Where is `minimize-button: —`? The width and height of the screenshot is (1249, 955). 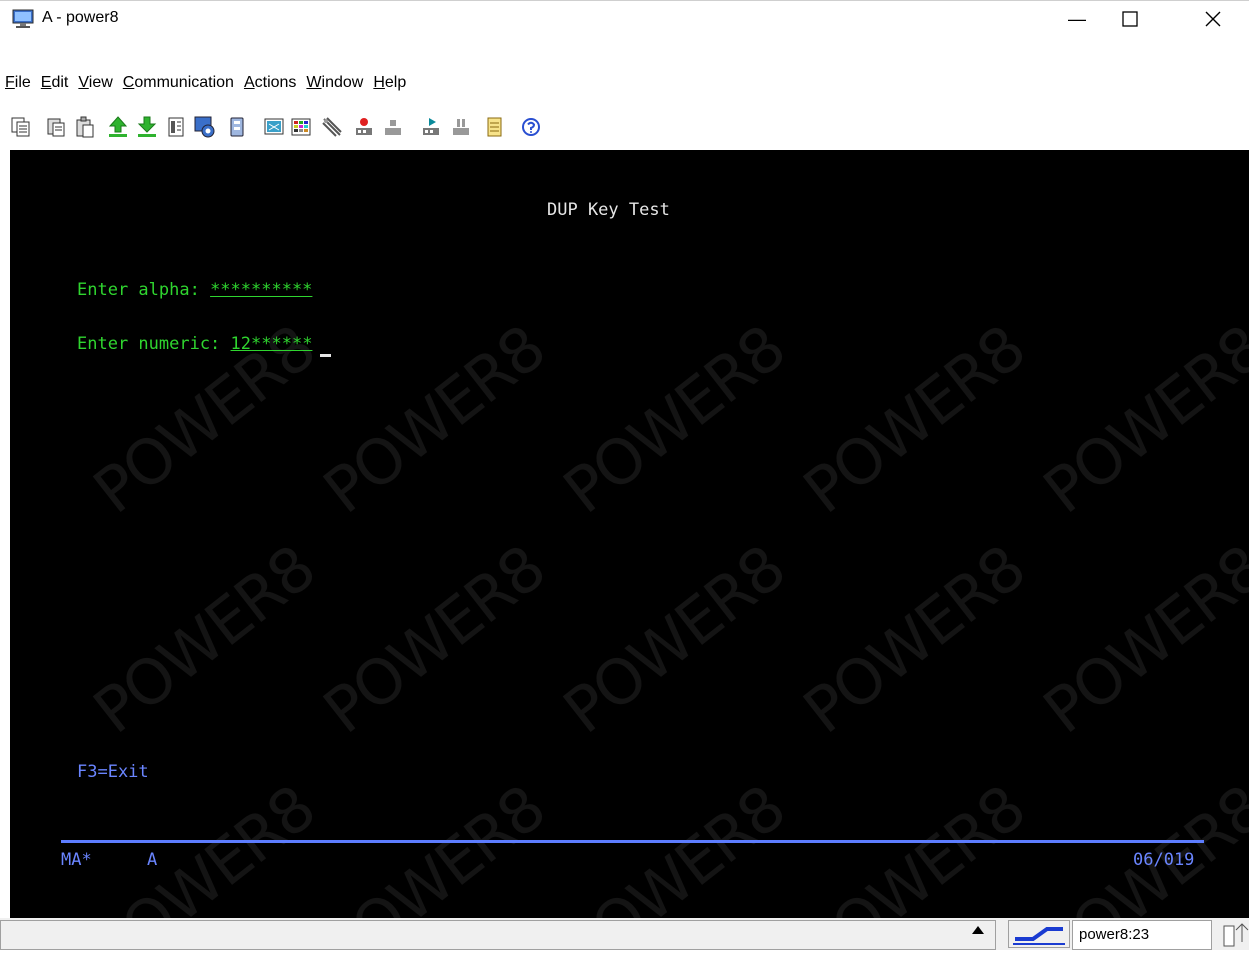 minimize-button: — is located at coordinates (1077, 19).